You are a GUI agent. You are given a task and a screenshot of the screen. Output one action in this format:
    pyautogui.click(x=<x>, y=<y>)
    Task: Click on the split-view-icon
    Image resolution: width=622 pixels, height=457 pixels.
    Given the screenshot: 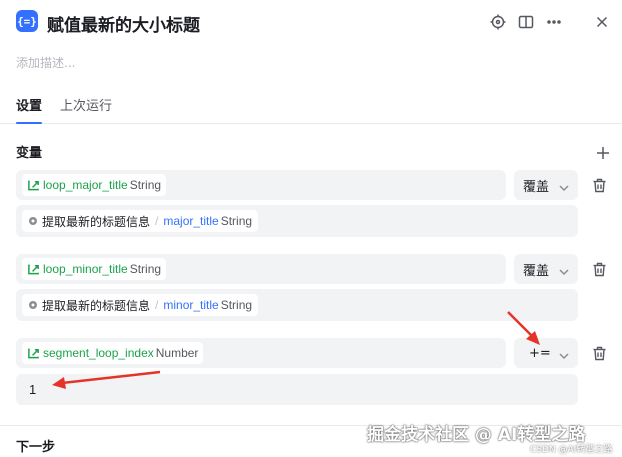 What is the action you would take?
    pyautogui.click(x=526, y=22)
    